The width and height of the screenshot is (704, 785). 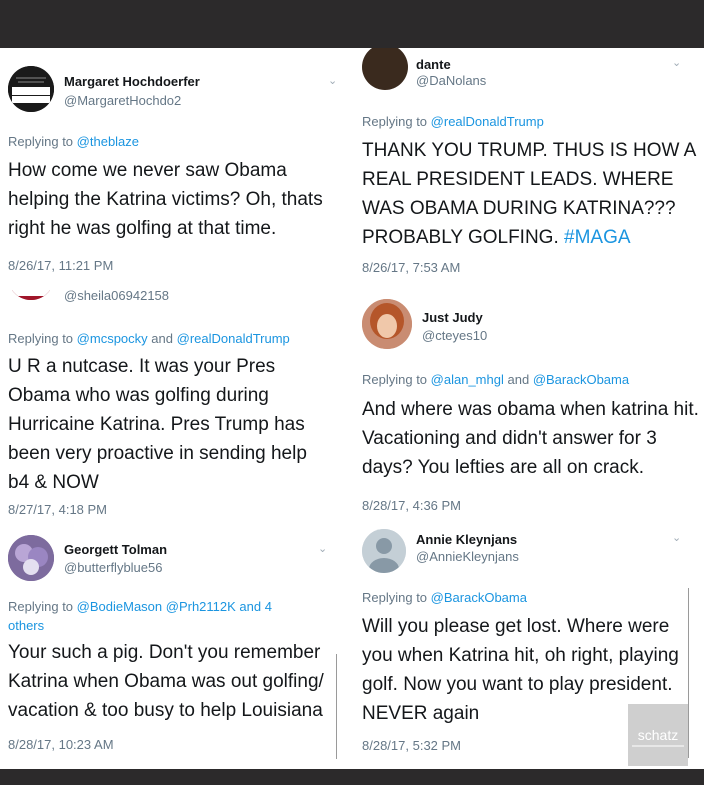 What do you see at coordinates (466, 539) in the screenshot?
I see `display-name: Annie Kleynjans` at bounding box center [466, 539].